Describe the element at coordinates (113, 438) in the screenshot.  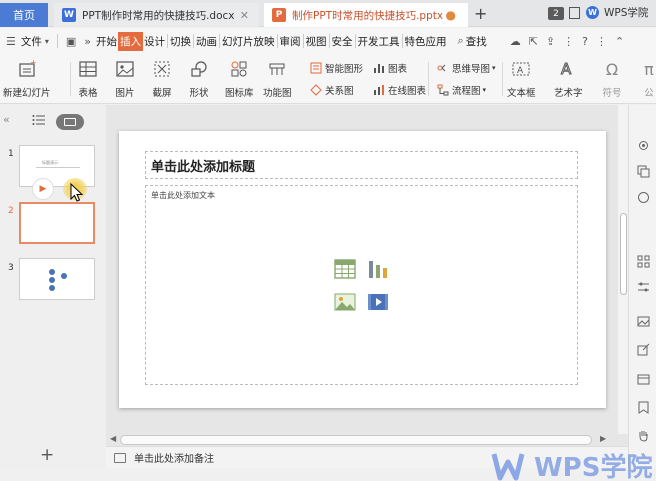
I see `scroll-left-icon: ◀` at that location.